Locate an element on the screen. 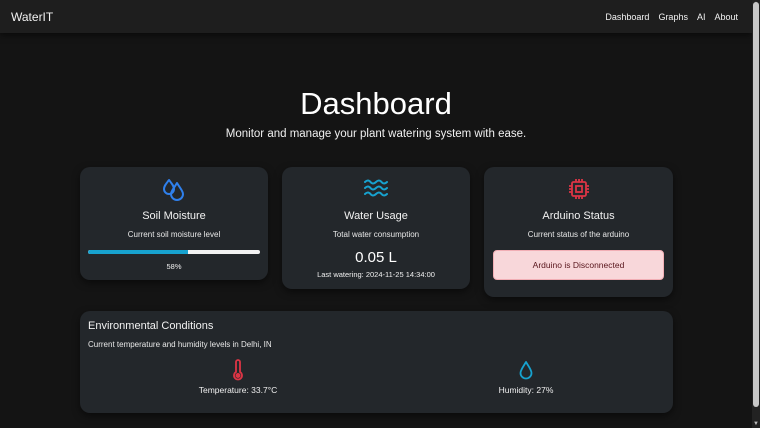  nav-links: Dashboard Graphs AI About is located at coordinates (671, 17).